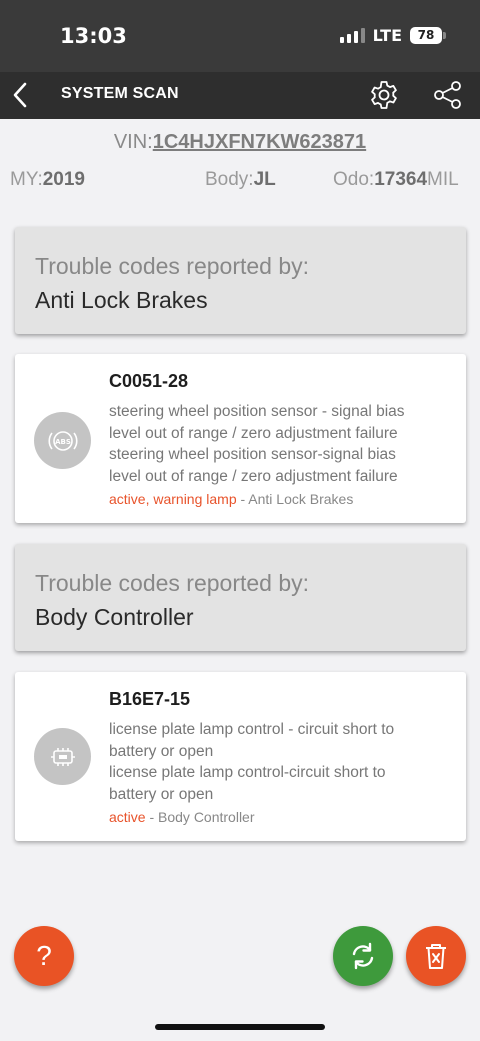 This screenshot has width=480, height=1041. Describe the element at coordinates (133, 142) in the screenshot. I see `vin-label: VIN:` at that location.